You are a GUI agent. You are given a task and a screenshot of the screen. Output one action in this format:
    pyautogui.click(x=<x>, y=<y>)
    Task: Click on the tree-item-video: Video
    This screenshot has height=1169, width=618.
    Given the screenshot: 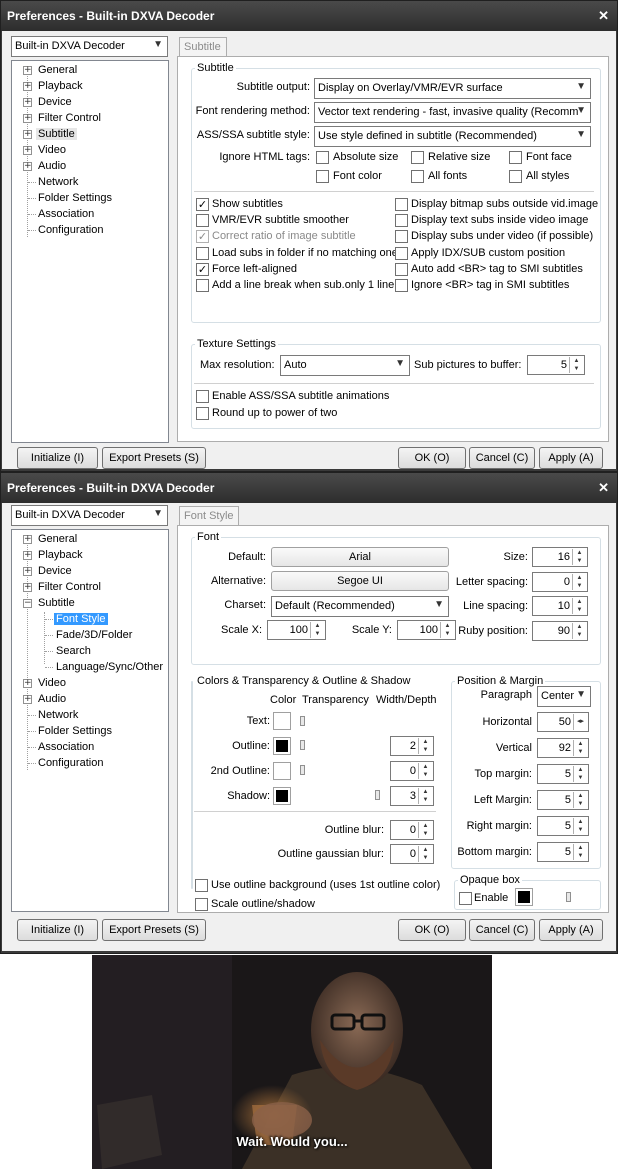 What is the action you would take?
    pyautogui.click(x=52, y=150)
    